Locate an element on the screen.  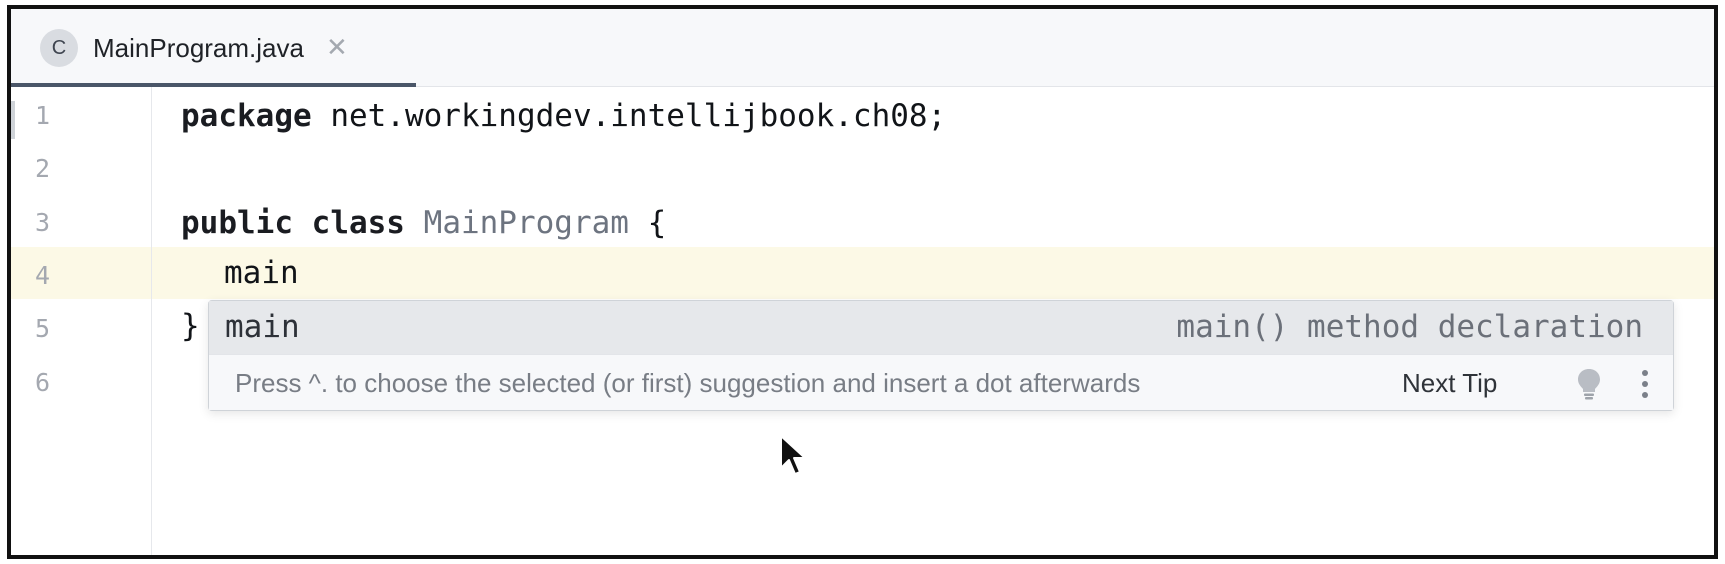
more-vertical-icon is located at coordinates (1645, 384).